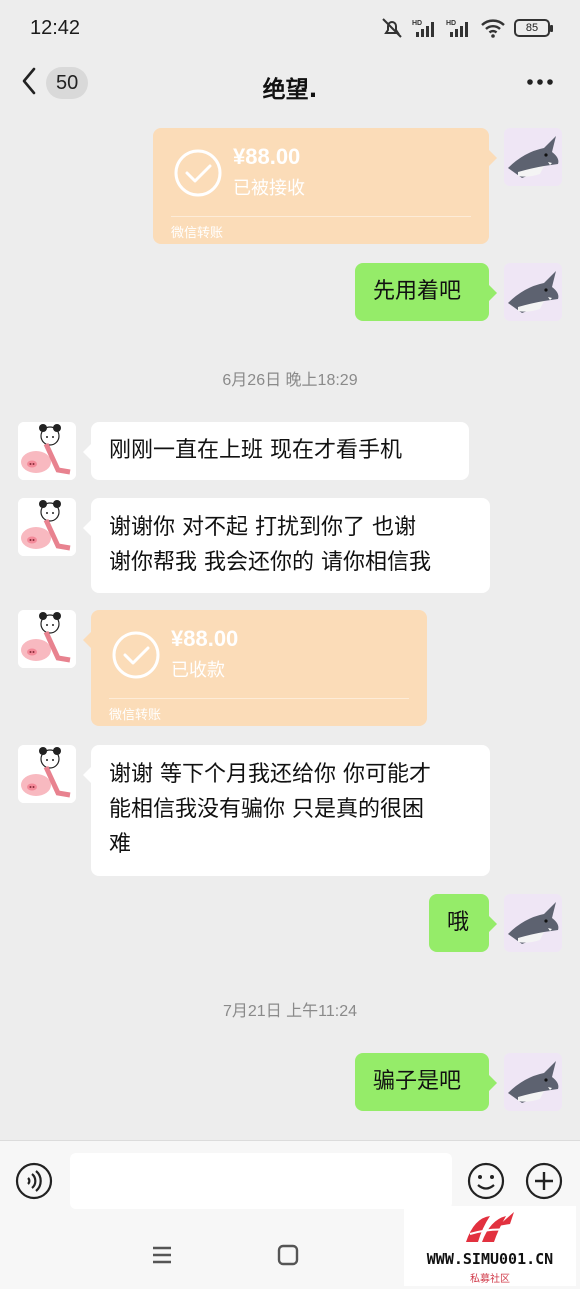 This screenshot has width=580, height=1289. Describe the element at coordinates (544, 1183) in the screenshot. I see `plus-icon` at that location.